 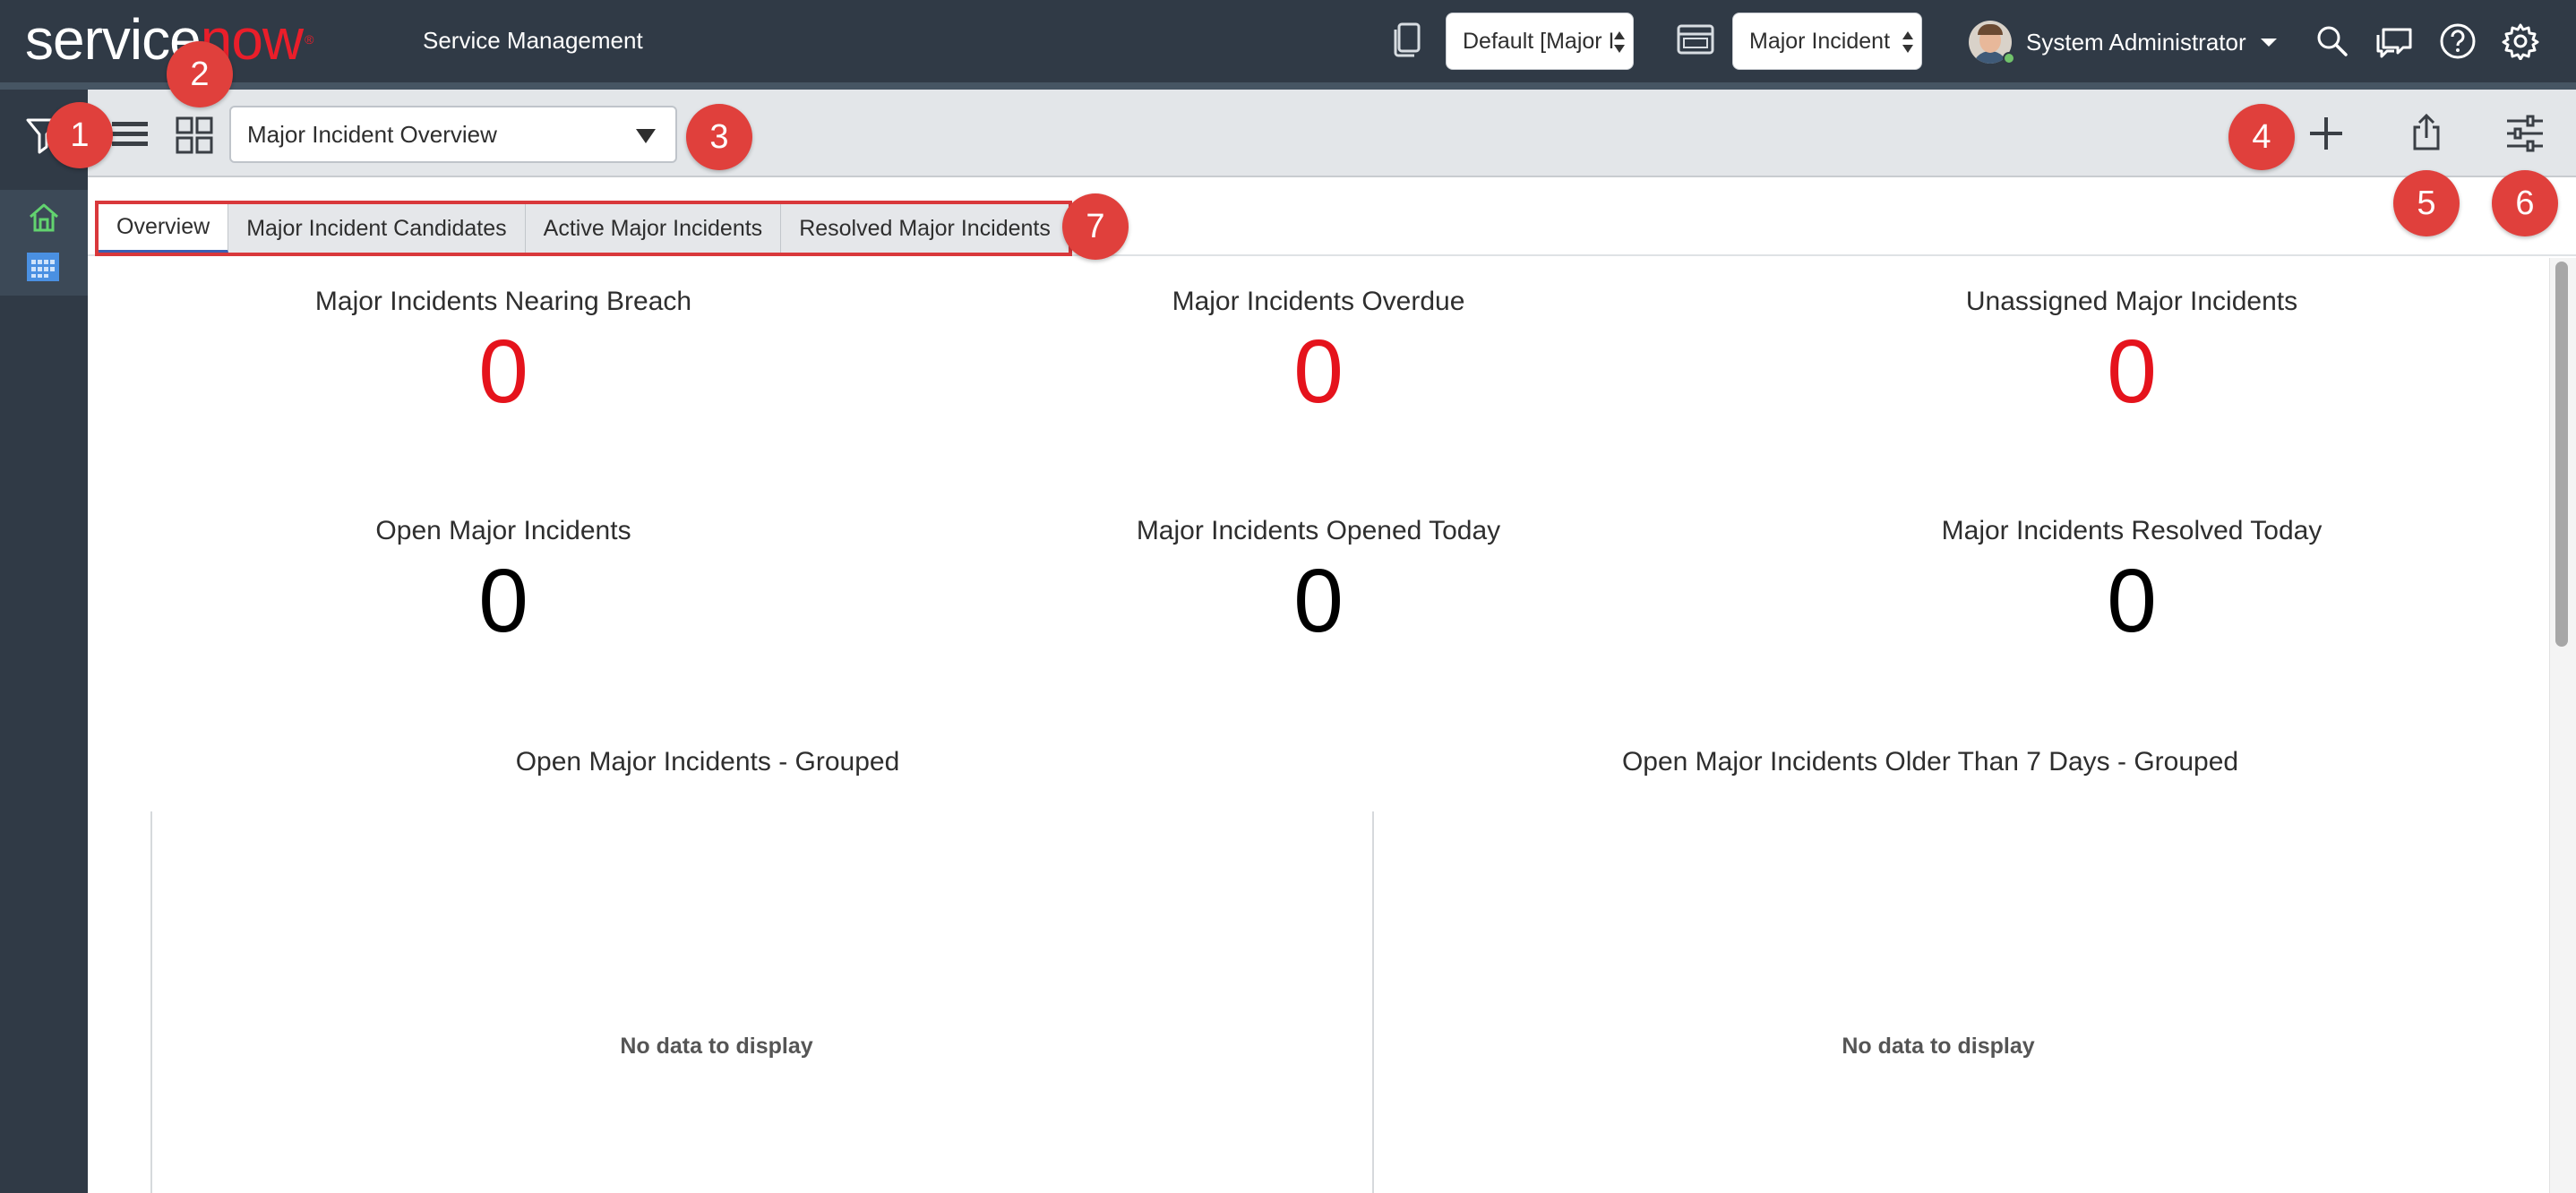 What do you see at coordinates (2426, 132) in the screenshot?
I see `share-export-icon` at bounding box center [2426, 132].